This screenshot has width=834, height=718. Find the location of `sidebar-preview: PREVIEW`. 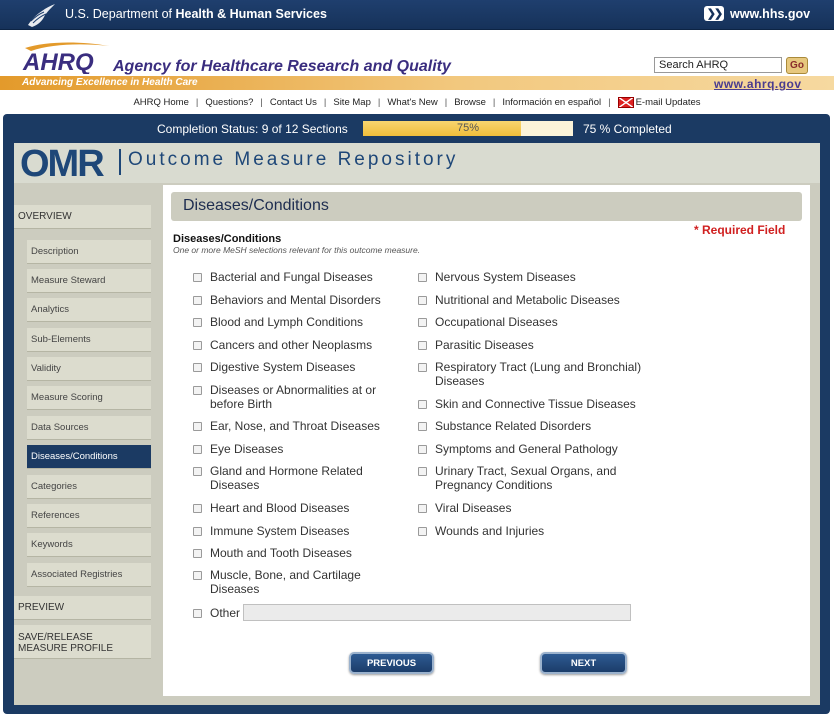

sidebar-preview: PREVIEW is located at coordinates (82, 608).